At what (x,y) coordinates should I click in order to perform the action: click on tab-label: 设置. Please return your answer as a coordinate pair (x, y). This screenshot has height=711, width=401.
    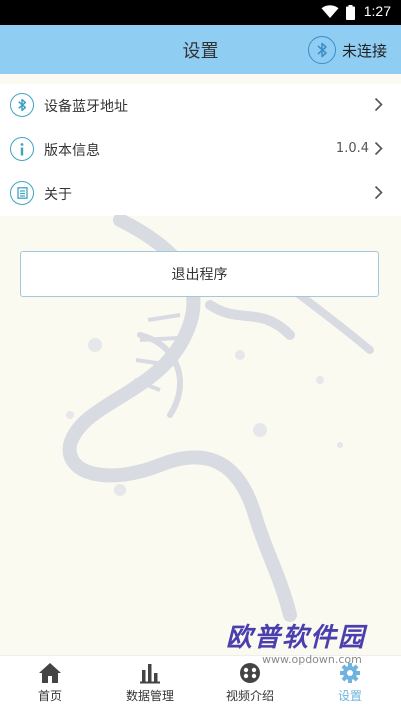
    Looking at the image, I should click on (349, 696).